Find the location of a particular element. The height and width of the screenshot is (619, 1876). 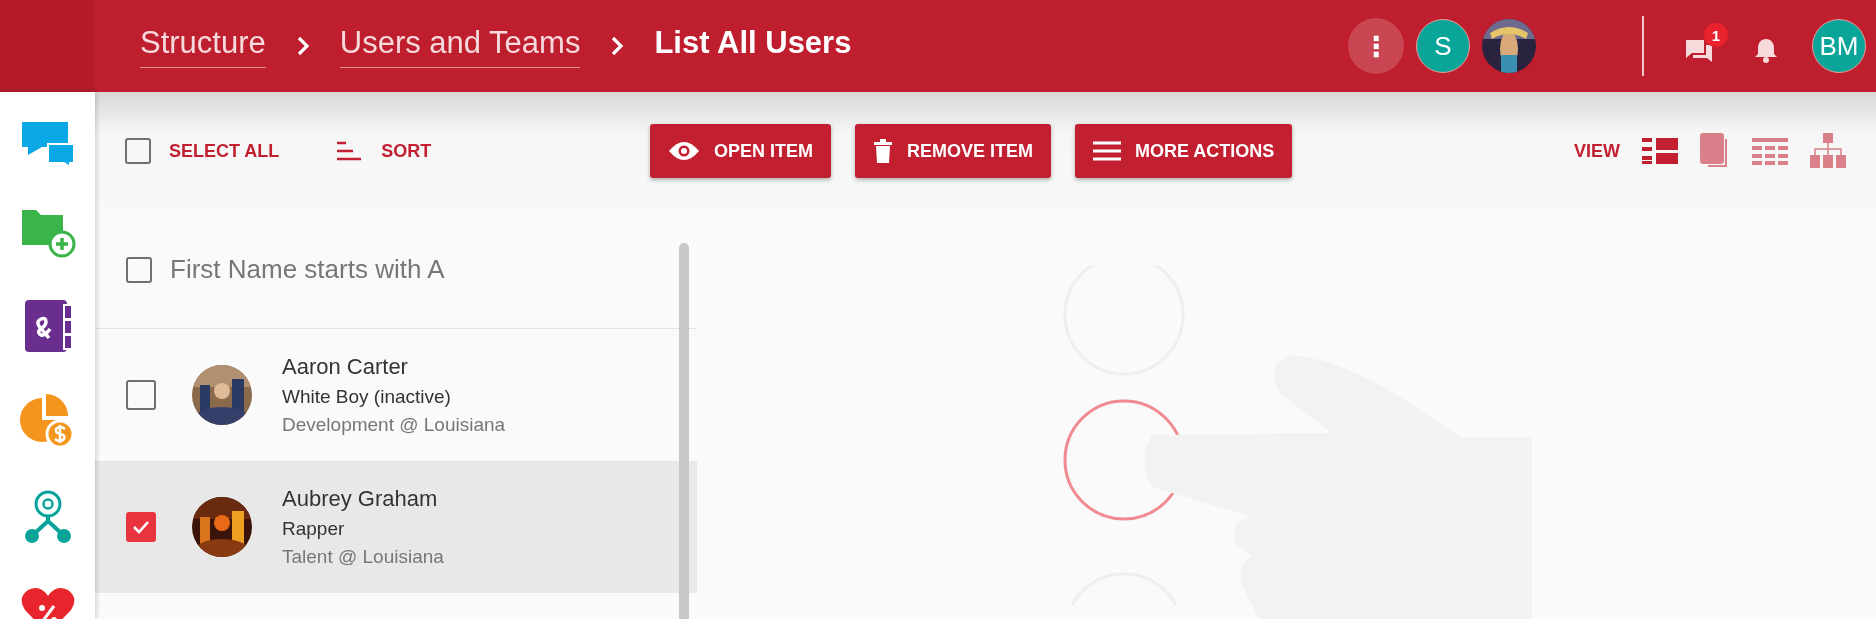

breadcrumb-link: Users and Teams is located at coordinates (460, 46).